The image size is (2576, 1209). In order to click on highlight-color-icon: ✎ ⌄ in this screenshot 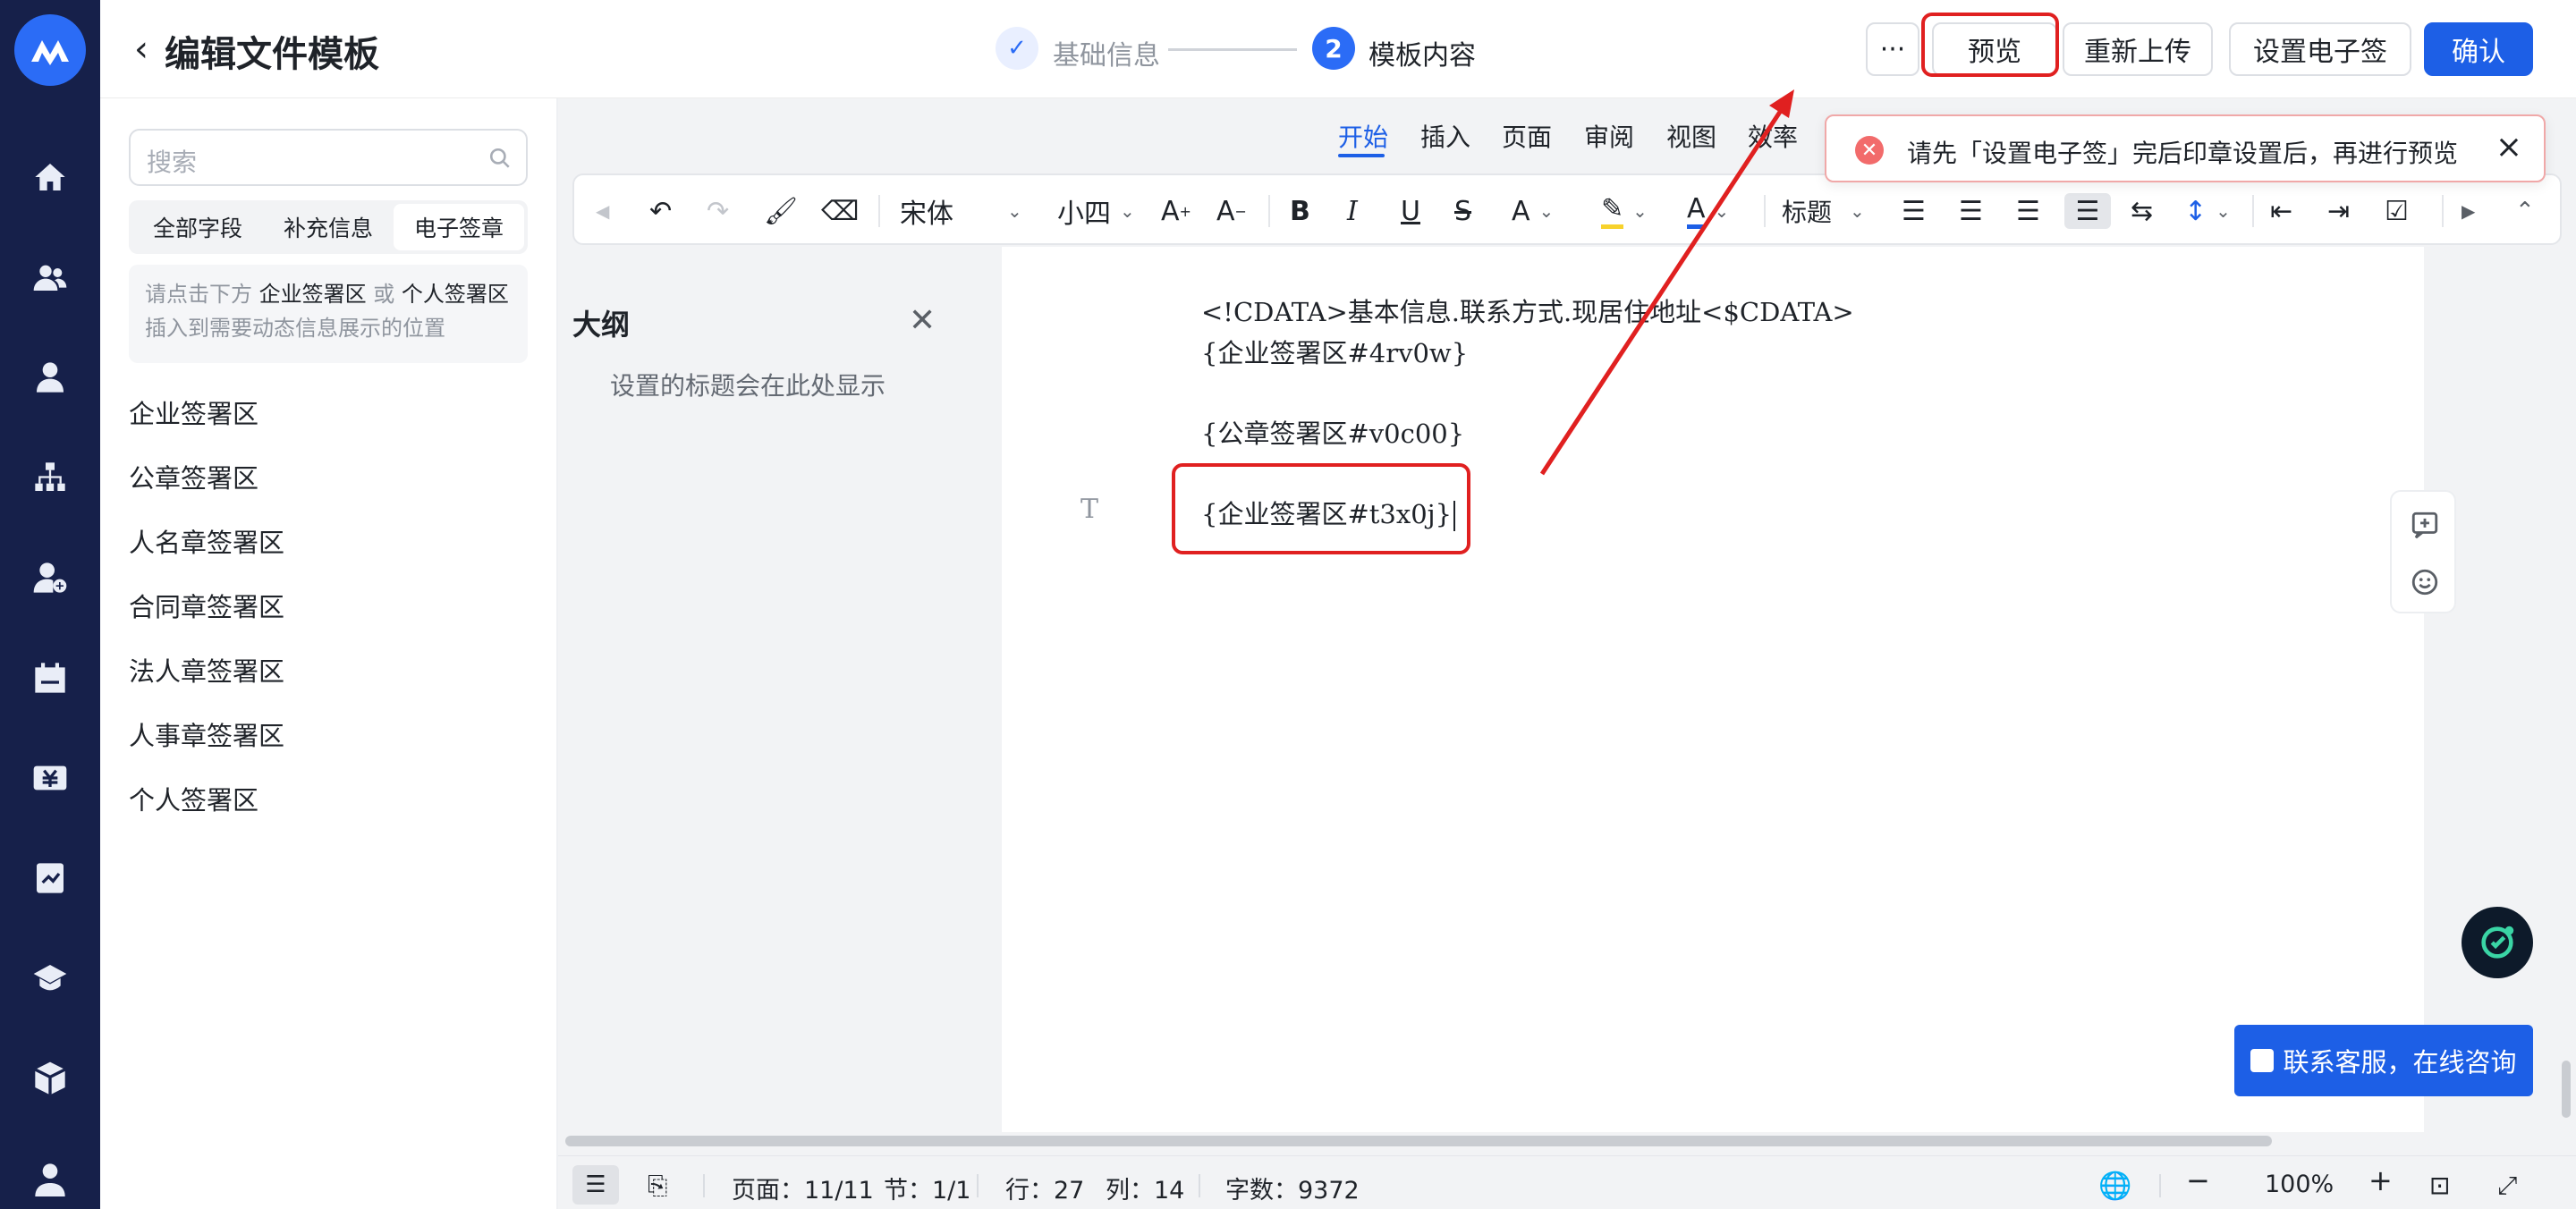, I will do `click(1624, 211)`.